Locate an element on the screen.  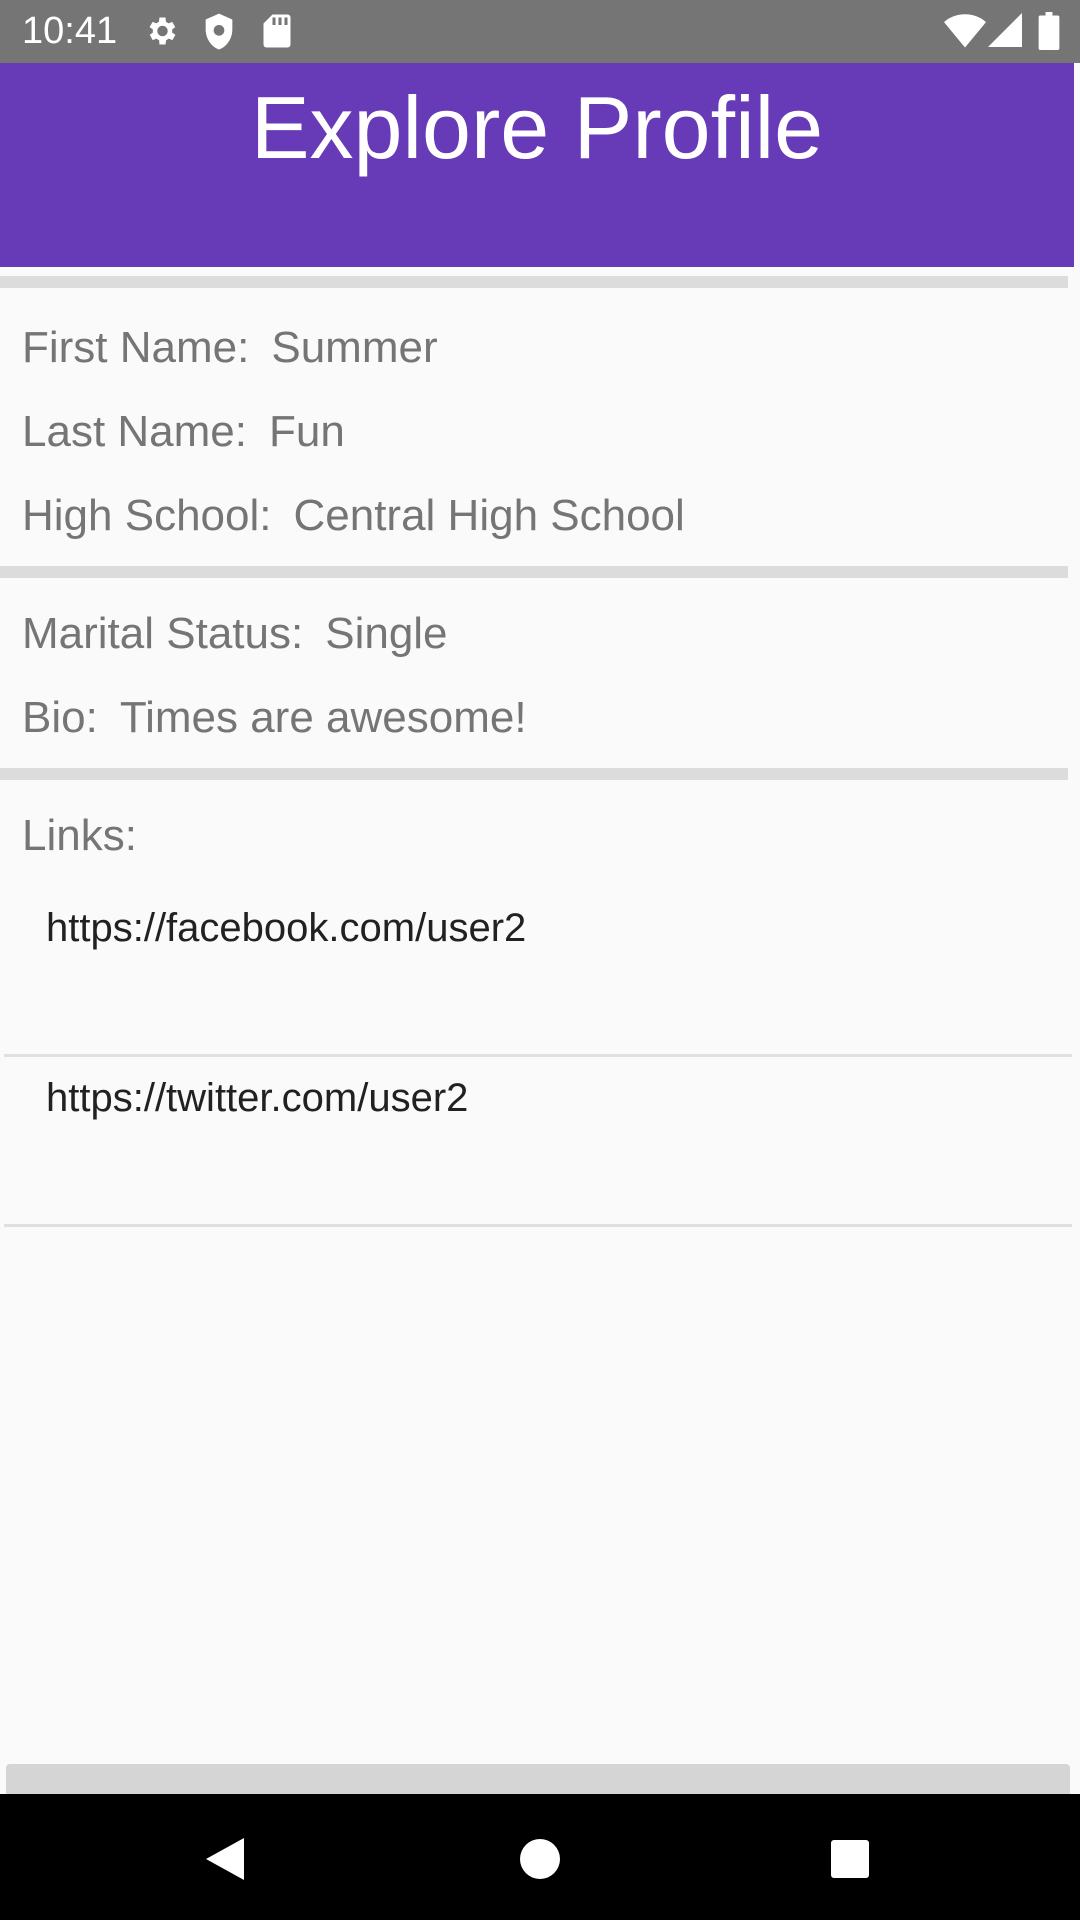
recents-icon is located at coordinates (850, 1859).